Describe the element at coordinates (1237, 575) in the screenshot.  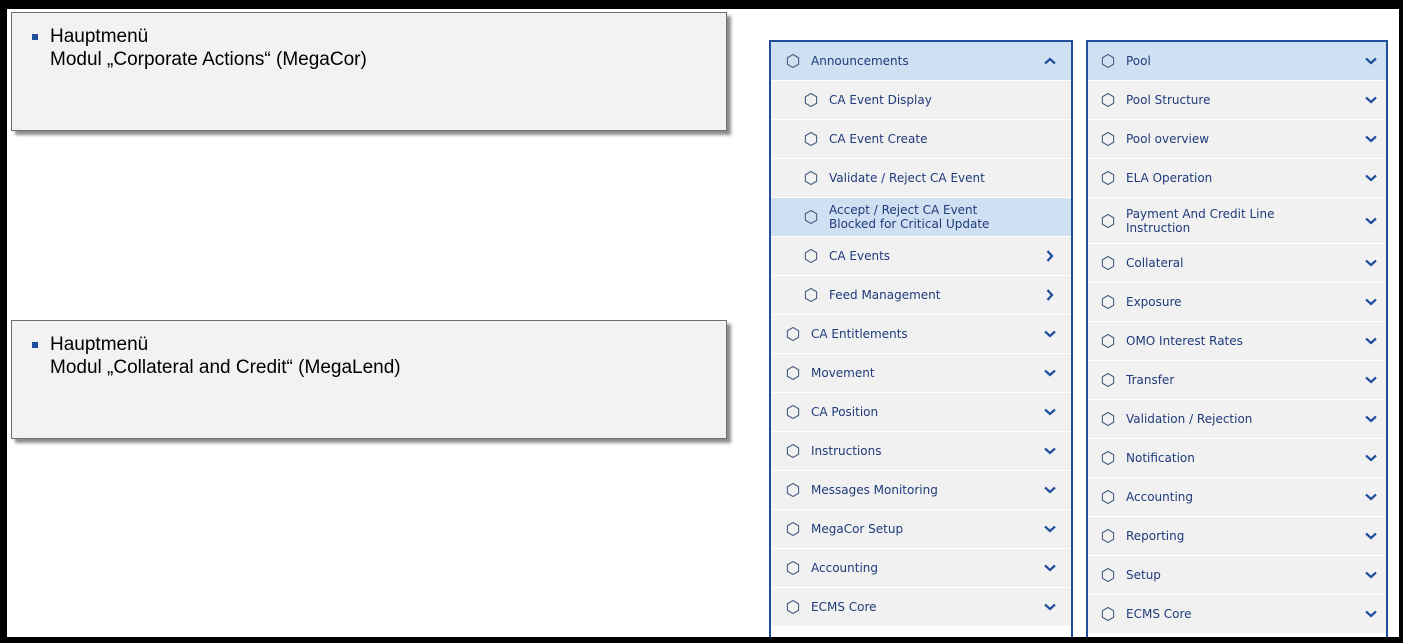
I see `menu-item-setup: Setup` at that location.